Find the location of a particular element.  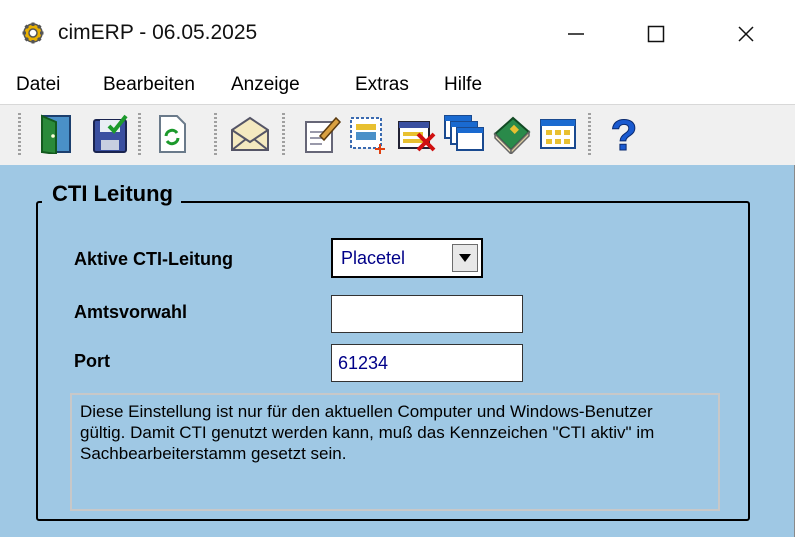

help-button: ? is located at coordinates (624, 134).